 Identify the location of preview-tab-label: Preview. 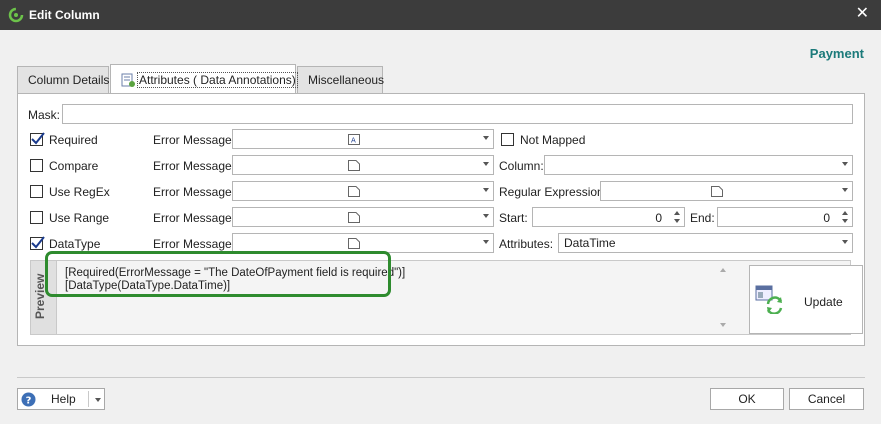
(40, 296).